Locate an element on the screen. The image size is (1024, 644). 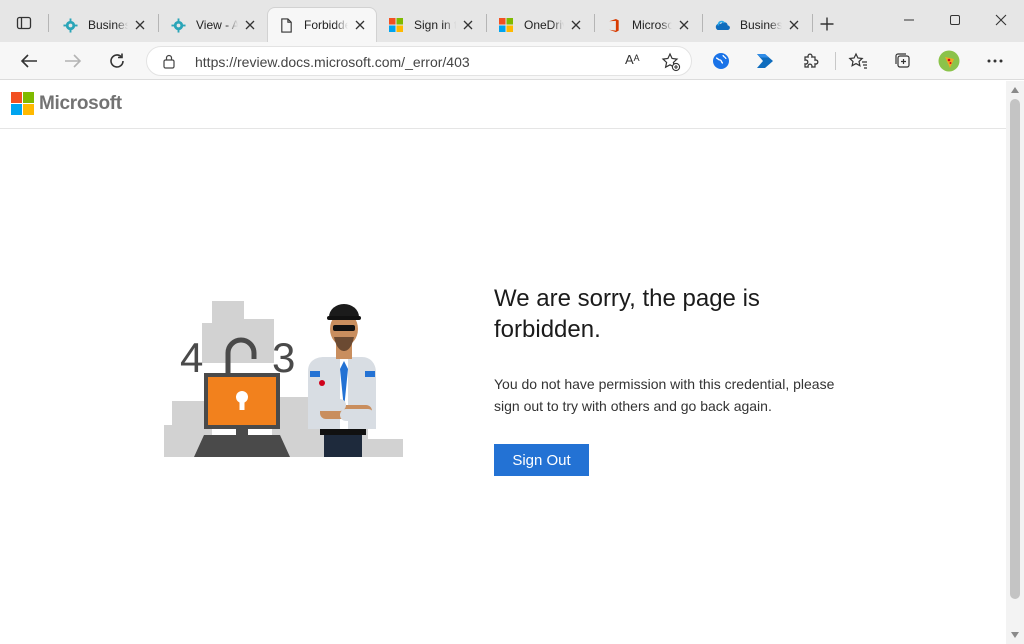
arrow-right-icon is located at coordinates (73, 61).